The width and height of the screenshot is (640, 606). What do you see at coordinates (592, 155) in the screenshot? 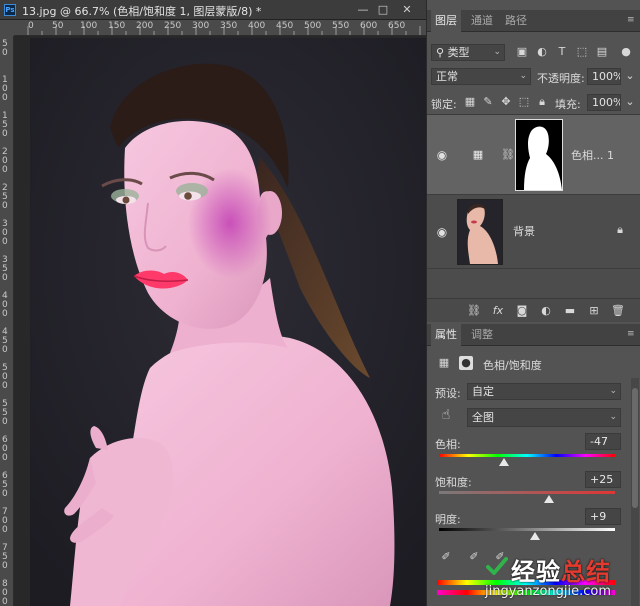
I see `layer-name: 色相... 1` at bounding box center [592, 155].